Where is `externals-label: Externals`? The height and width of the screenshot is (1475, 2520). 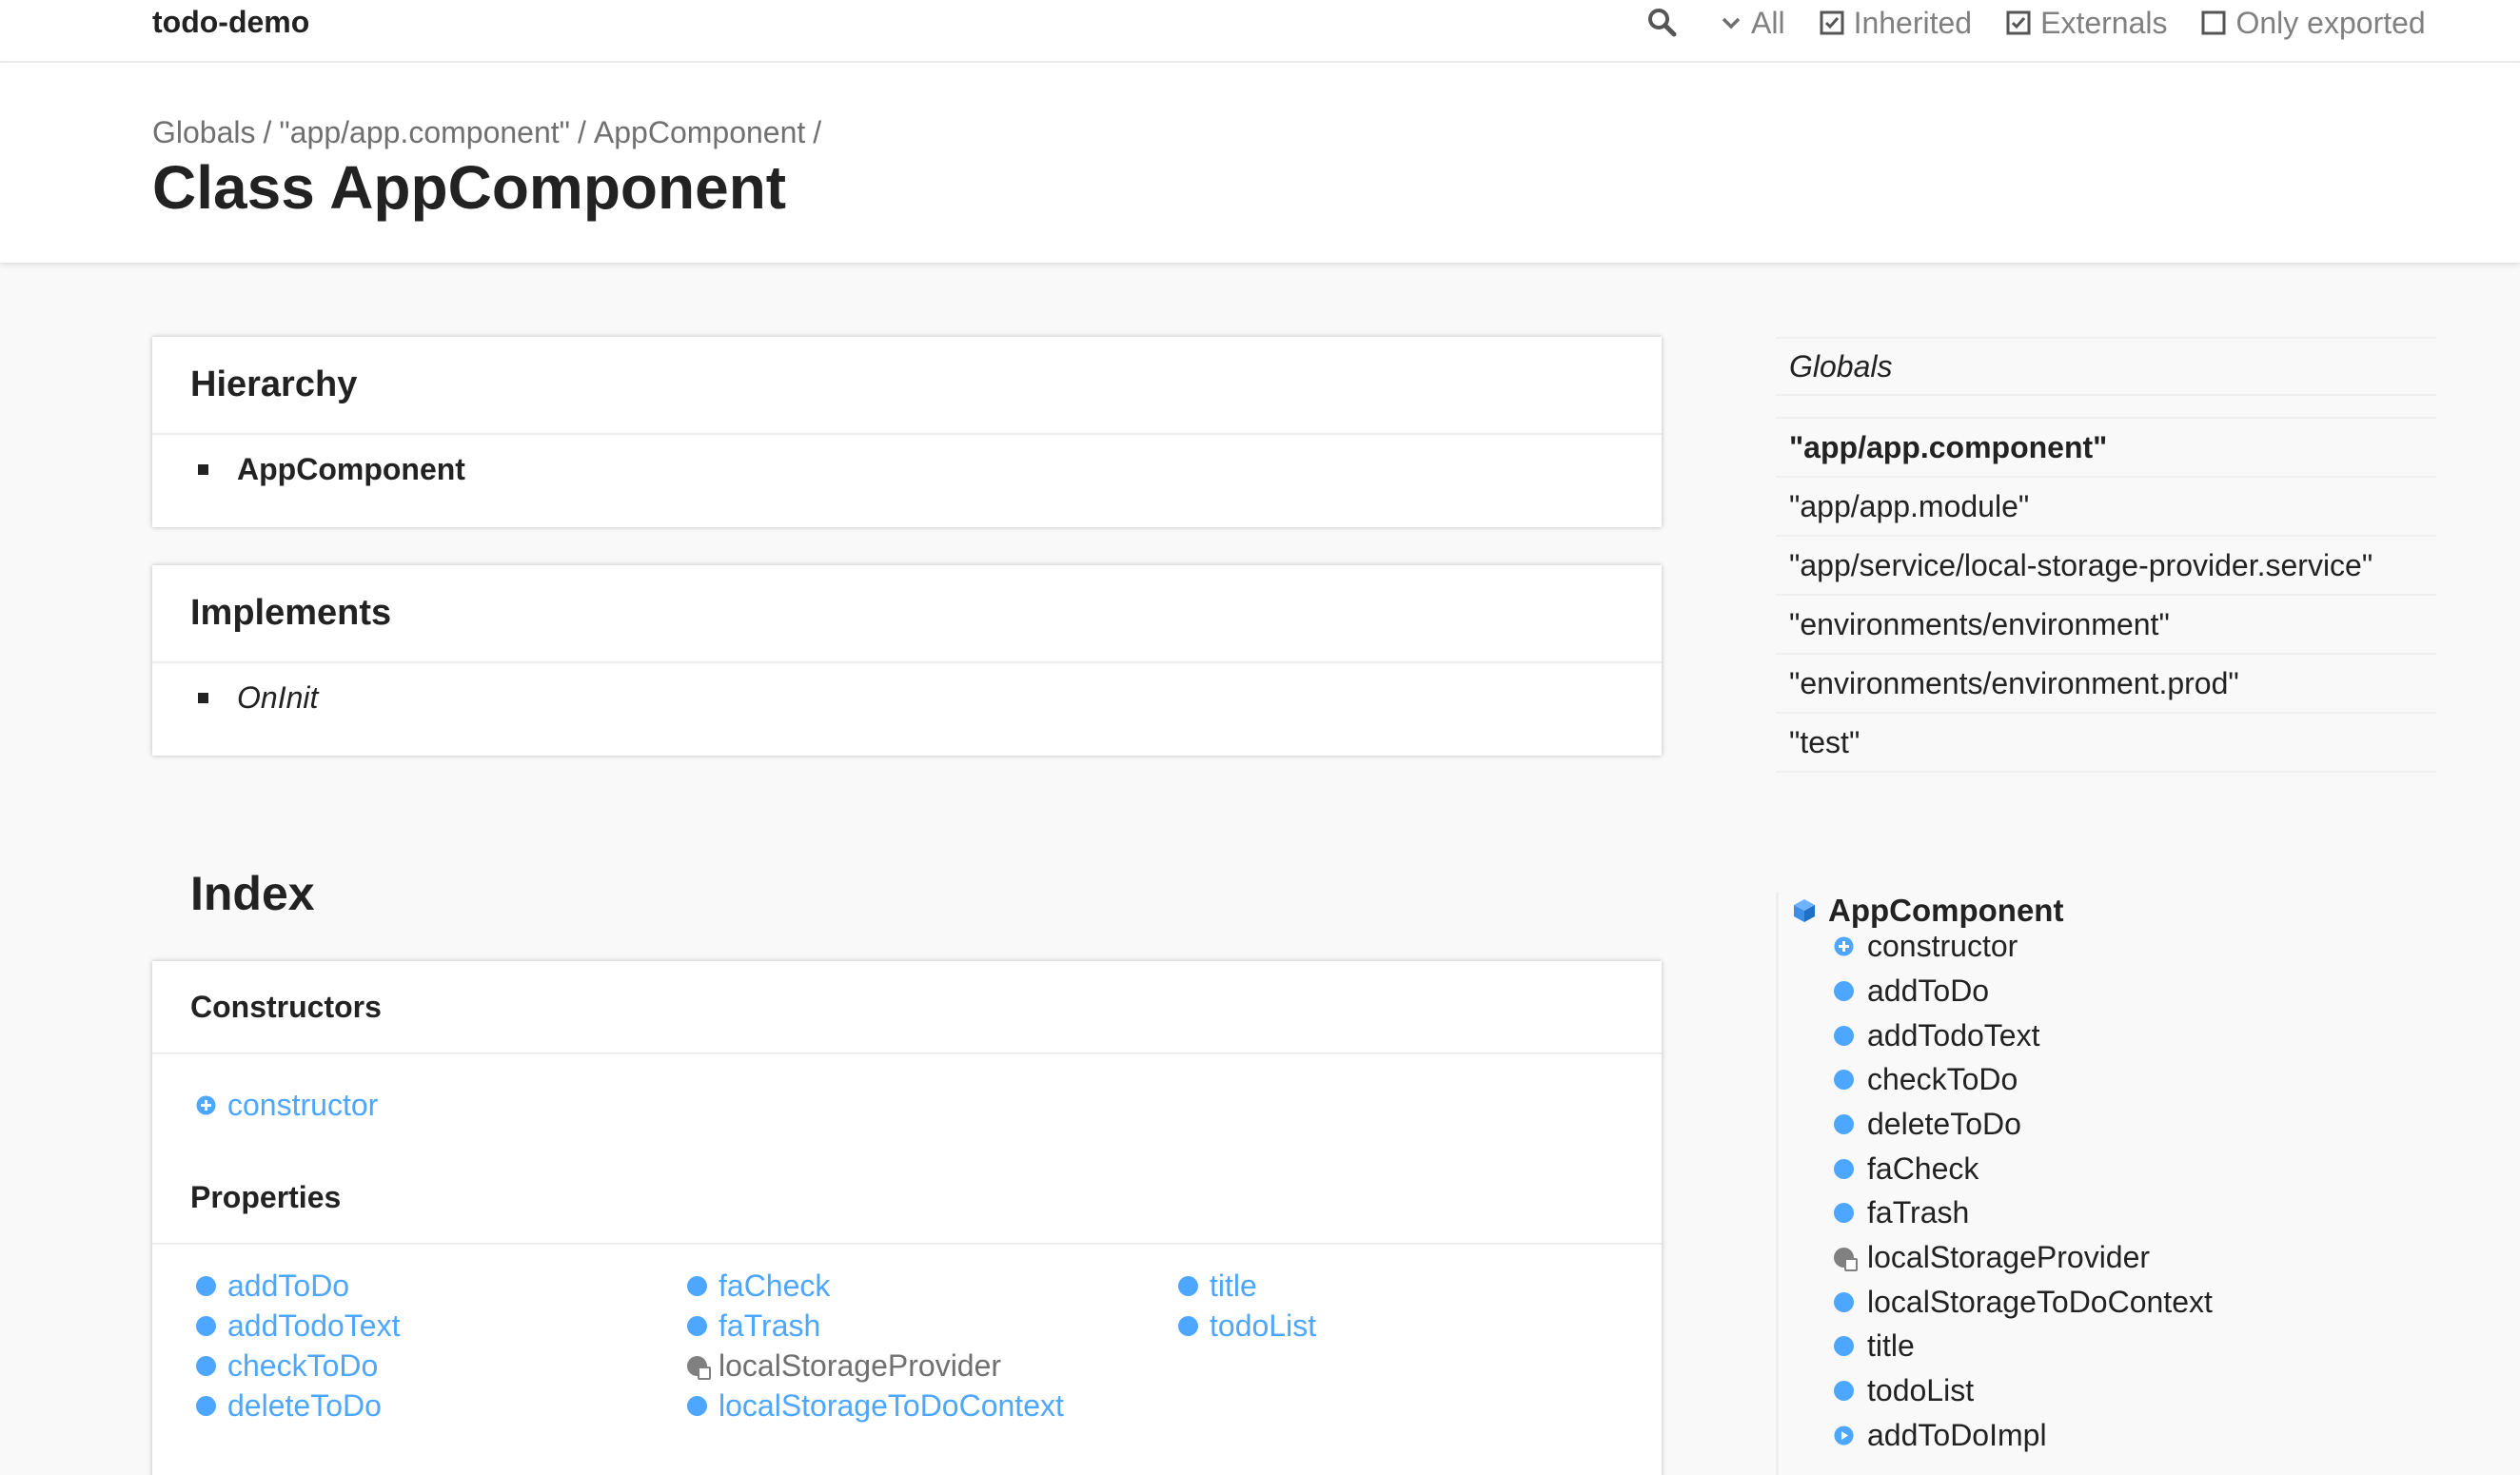 externals-label: Externals is located at coordinates (2104, 23).